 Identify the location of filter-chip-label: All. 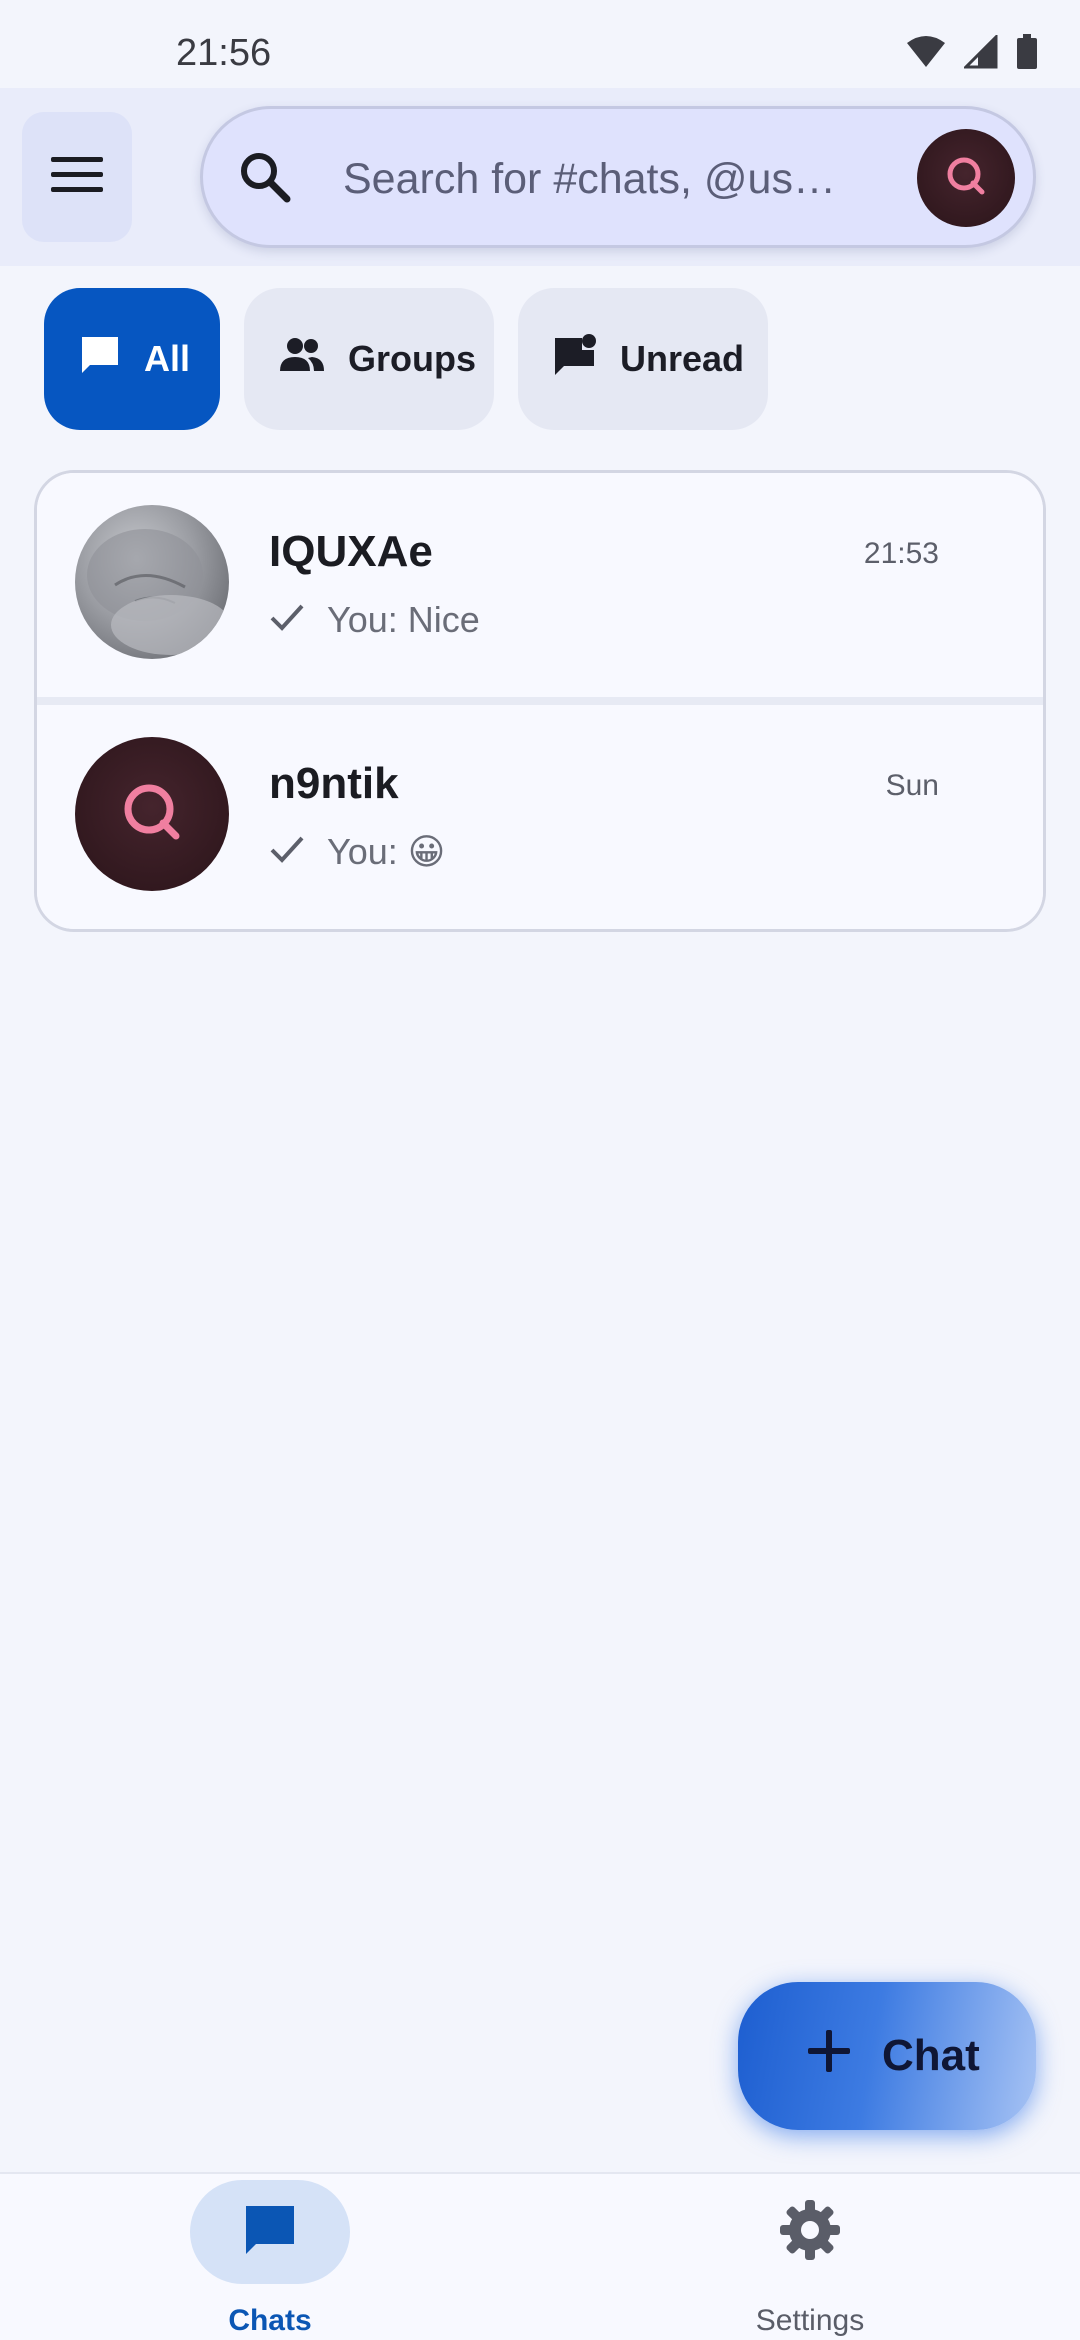
(167, 358).